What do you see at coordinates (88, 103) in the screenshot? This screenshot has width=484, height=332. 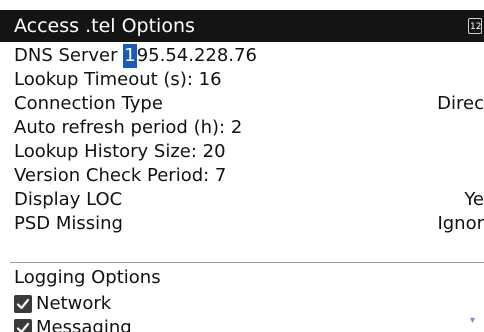 I see `connection-type-label: Connection Type` at bounding box center [88, 103].